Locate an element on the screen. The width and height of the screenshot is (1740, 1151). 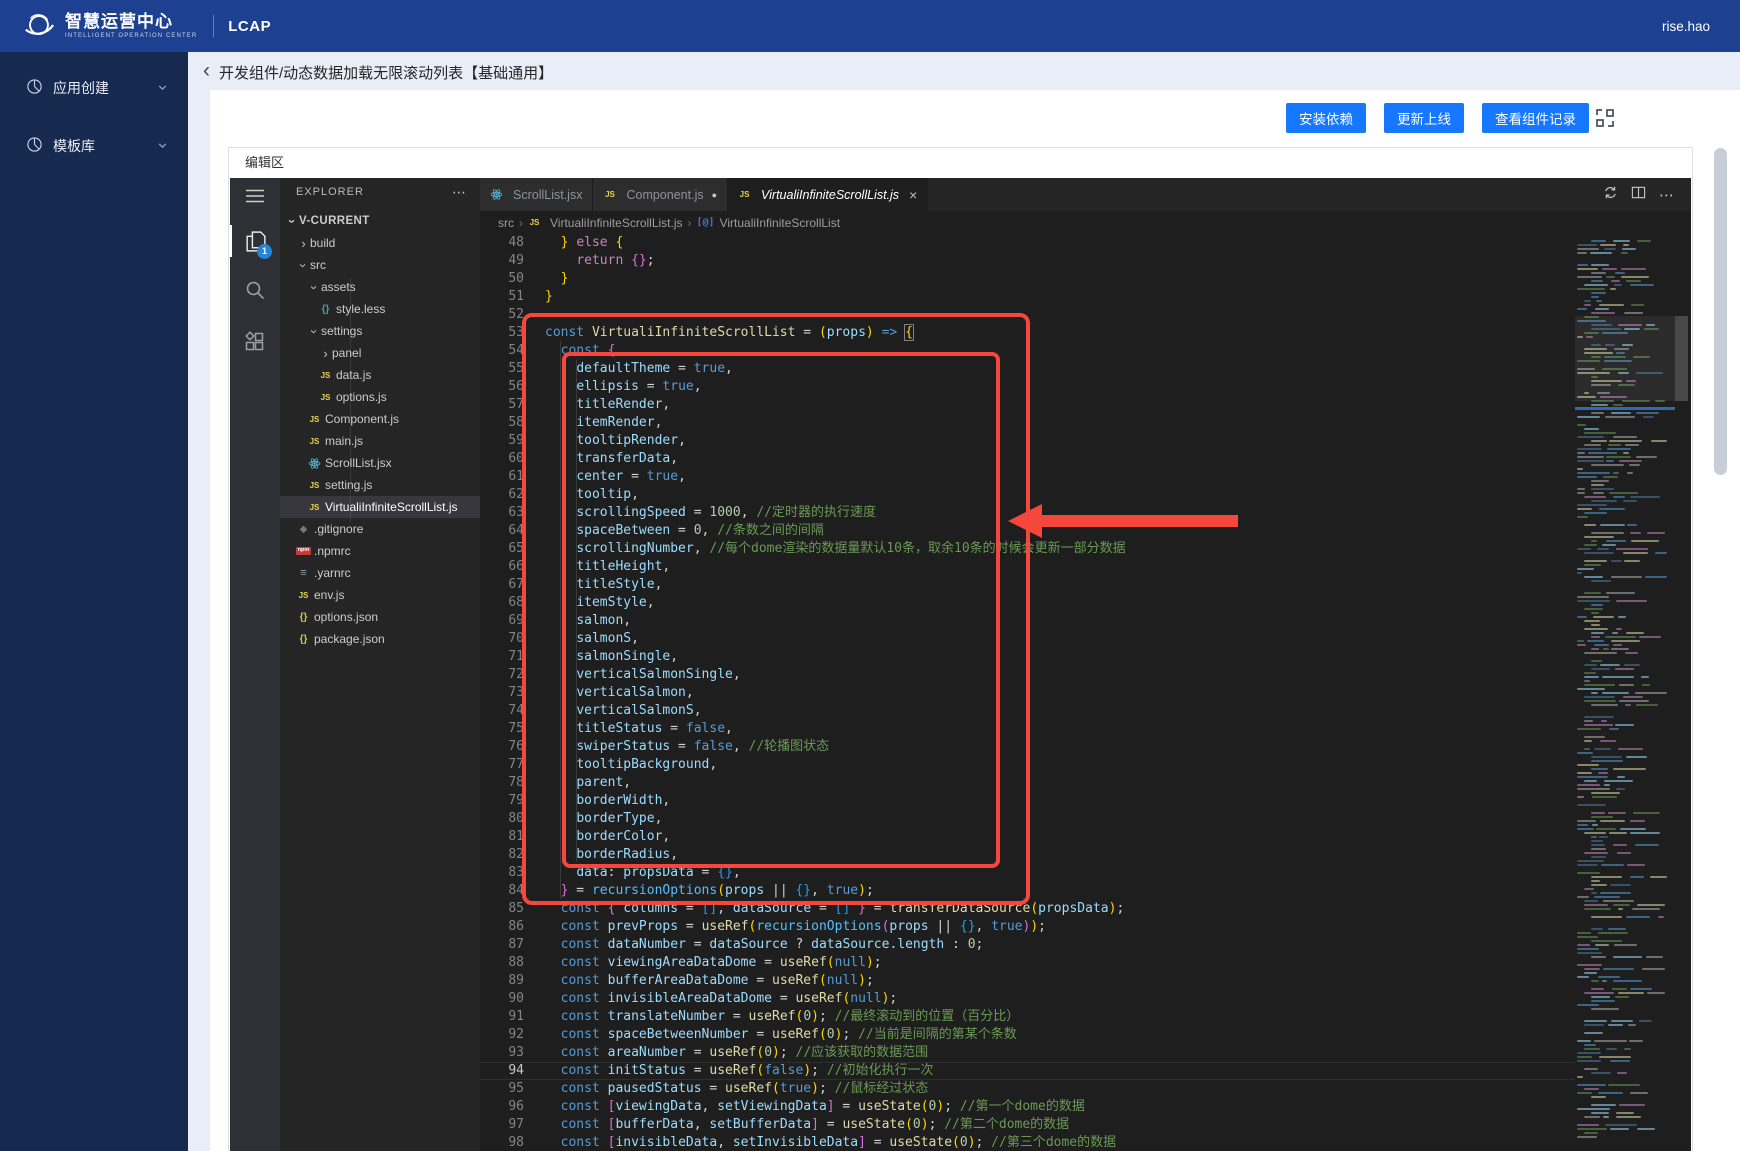
tree-item-yarnrc: ≡ .yarnrc is located at coordinates (380, 573).